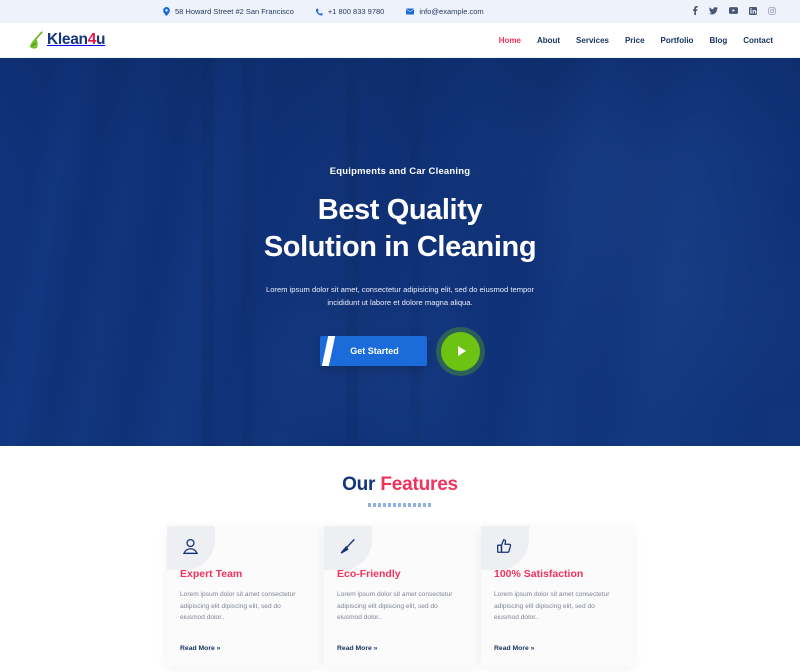 The image size is (800, 672). Describe the element at coordinates (166, 11) in the screenshot. I see `location-pin-icon` at that location.